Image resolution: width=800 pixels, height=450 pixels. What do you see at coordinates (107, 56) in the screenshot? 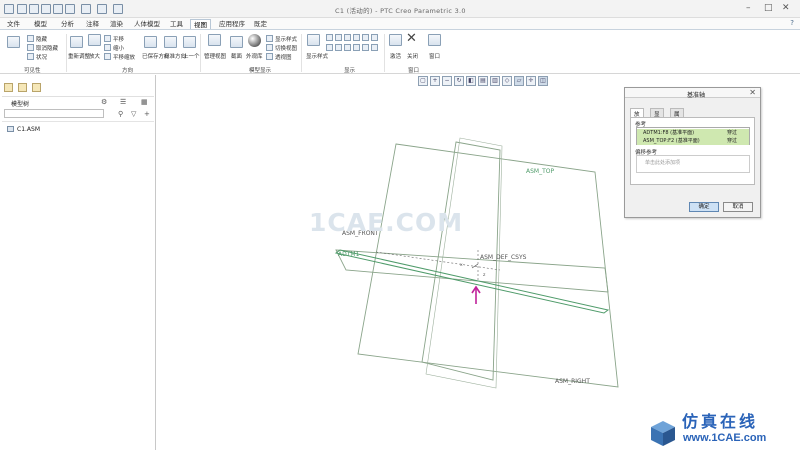
I see `pan-zoom-icon` at bounding box center [107, 56].